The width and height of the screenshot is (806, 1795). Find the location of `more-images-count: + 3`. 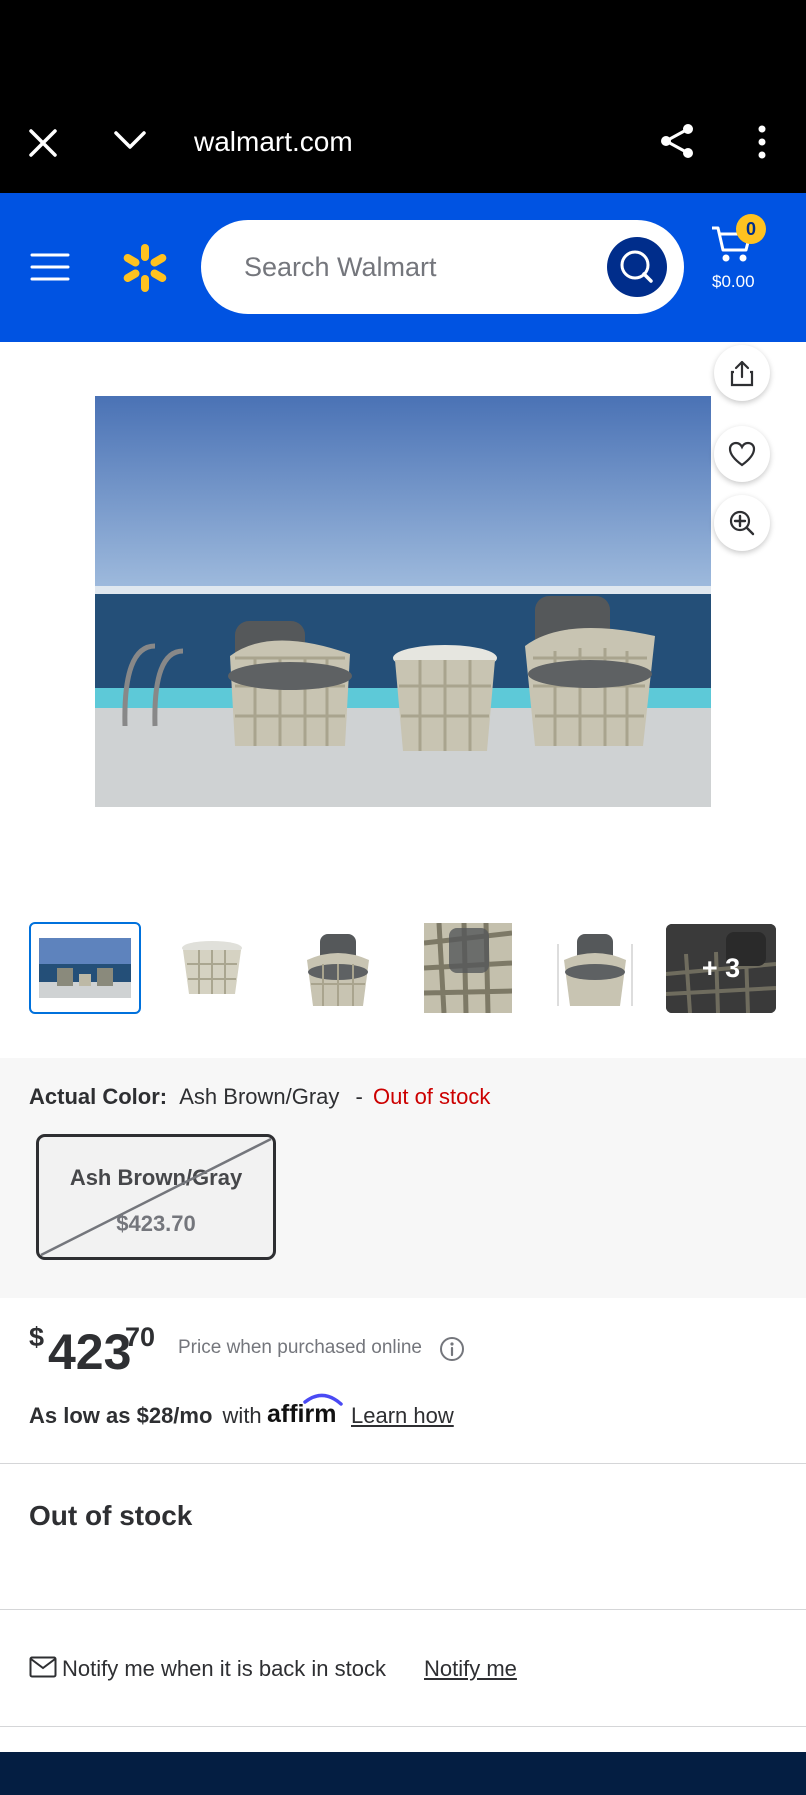

more-images-count: + 3 is located at coordinates (721, 968).